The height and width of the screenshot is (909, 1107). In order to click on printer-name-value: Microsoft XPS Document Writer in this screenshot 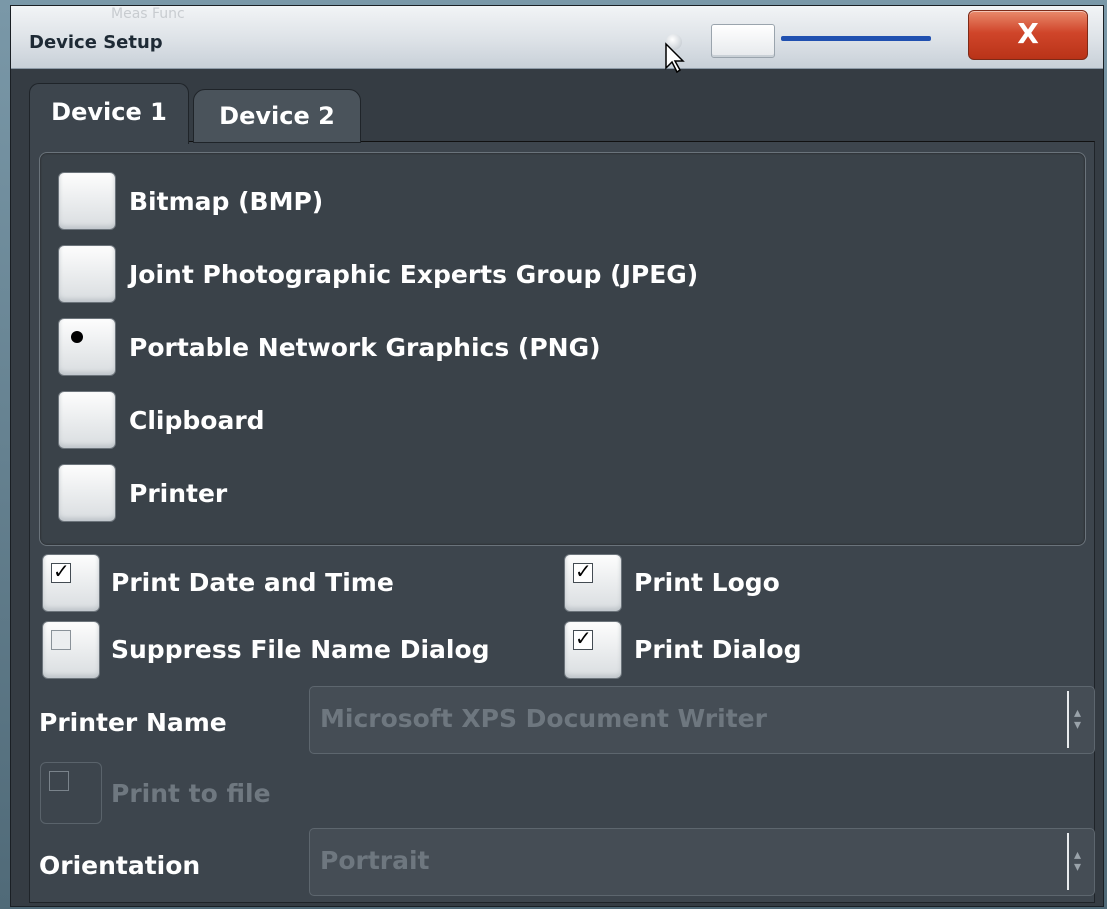, I will do `click(543, 718)`.